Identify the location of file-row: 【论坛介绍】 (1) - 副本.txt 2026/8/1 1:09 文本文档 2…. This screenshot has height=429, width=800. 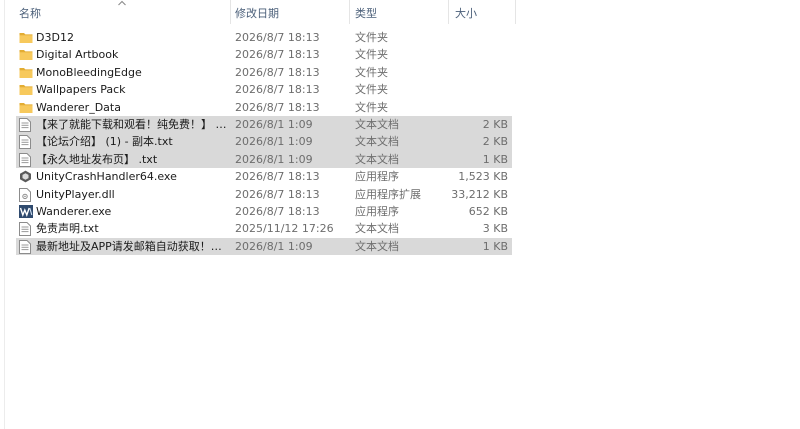
(400, 142).